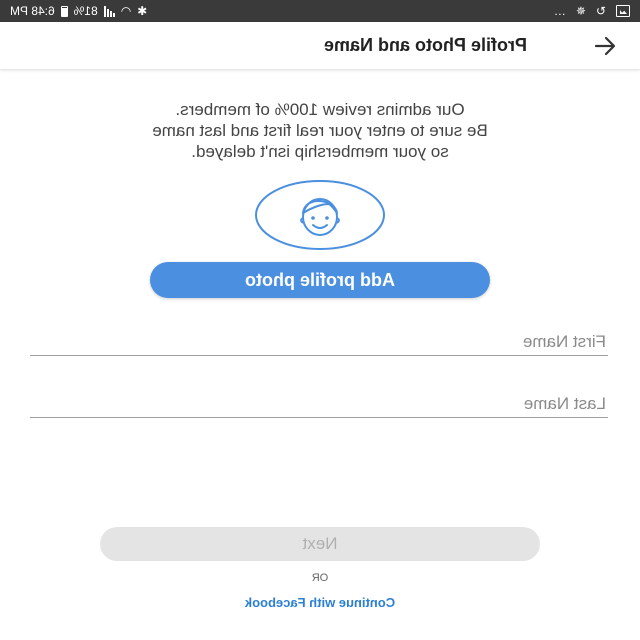  I want to click on next-button: Next, so click(320, 544).